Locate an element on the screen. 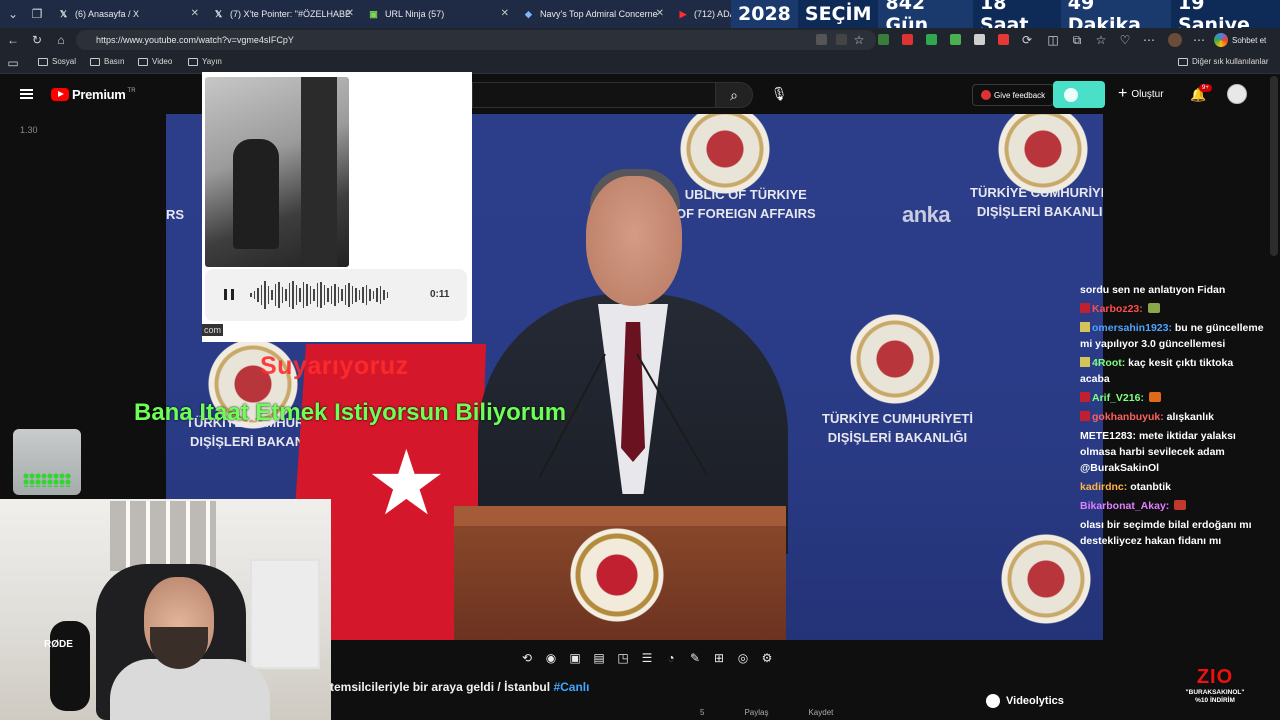 The width and height of the screenshot is (1280, 720). bookmark-folder-sosyal: Sosyal is located at coordinates (57, 61).